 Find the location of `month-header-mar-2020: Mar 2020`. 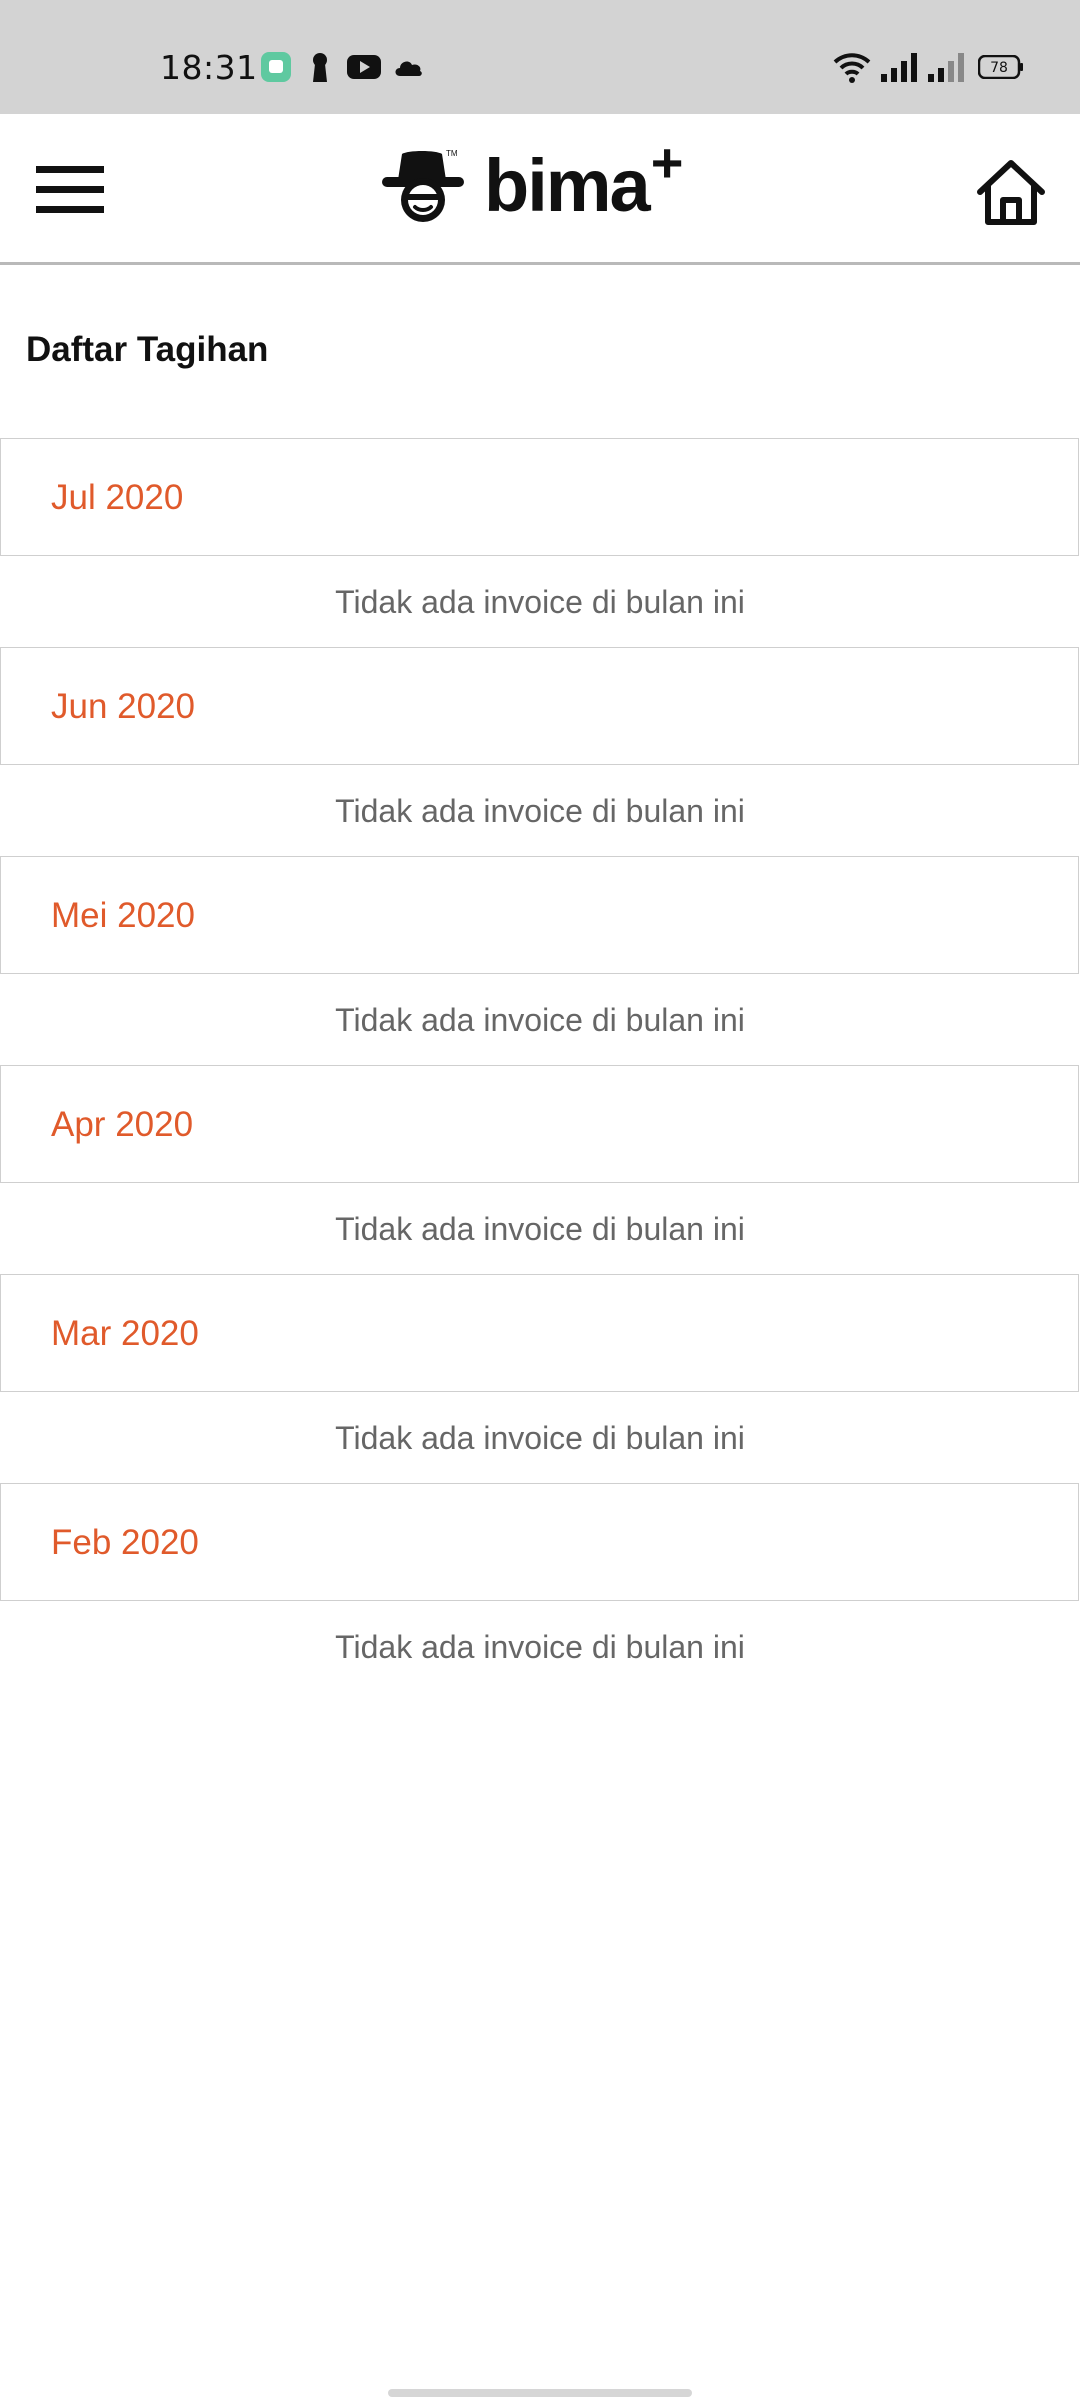

month-header-mar-2020: Mar 2020 is located at coordinates (539, 1333).